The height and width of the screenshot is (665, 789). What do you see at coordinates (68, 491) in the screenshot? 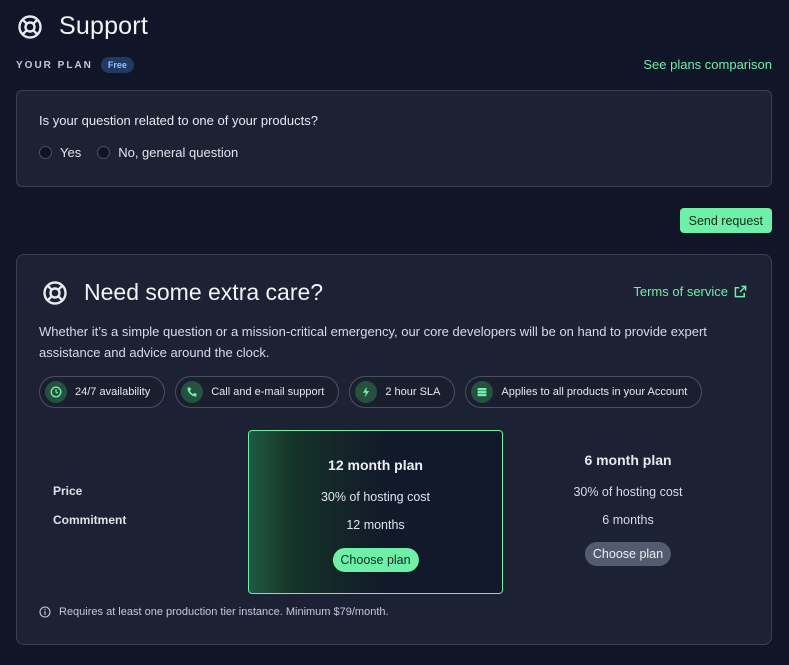
I see `price-row-label: Price` at bounding box center [68, 491].